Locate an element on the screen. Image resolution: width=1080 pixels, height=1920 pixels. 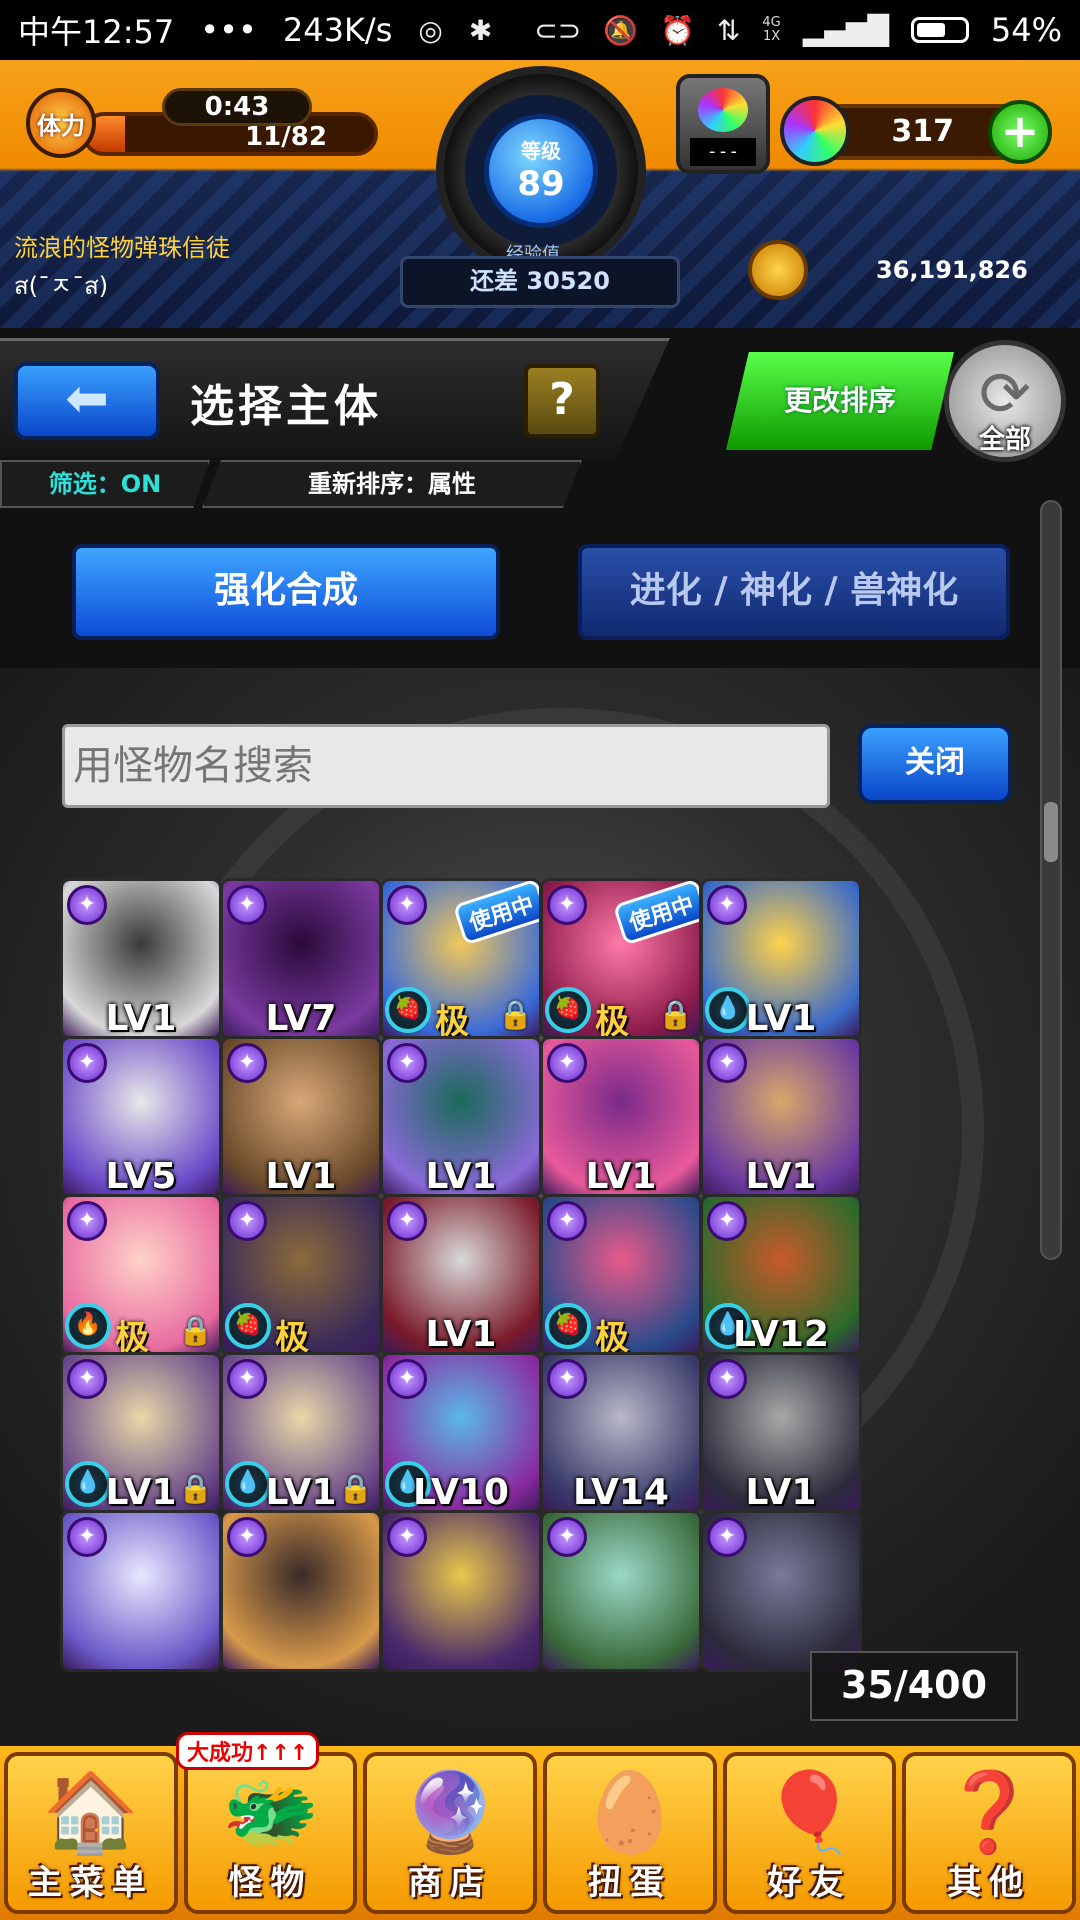
nav-icon: ❓ is located at coordinates (989, 1813).